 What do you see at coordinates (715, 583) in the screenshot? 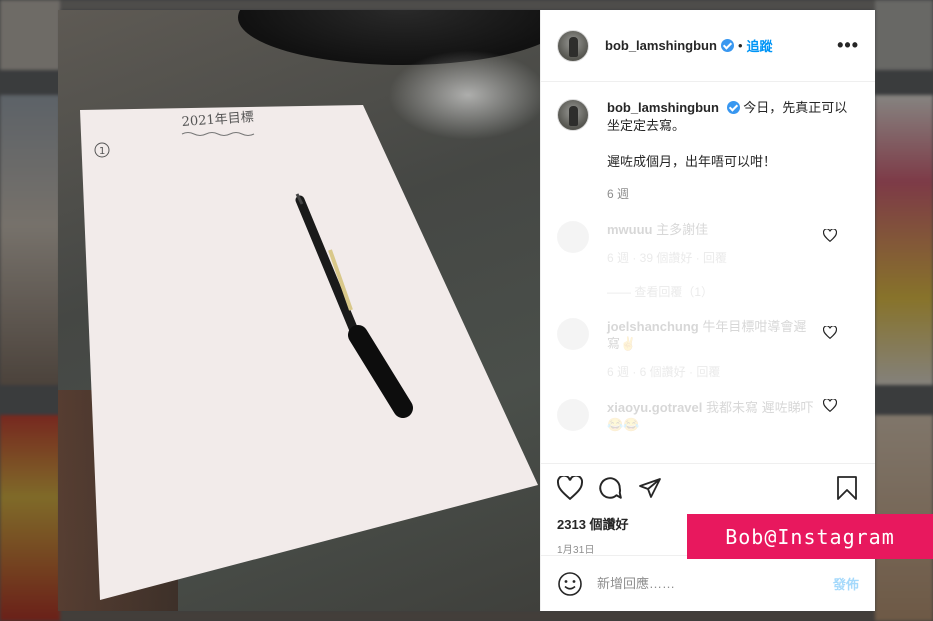
I see `comment-input` at bounding box center [715, 583].